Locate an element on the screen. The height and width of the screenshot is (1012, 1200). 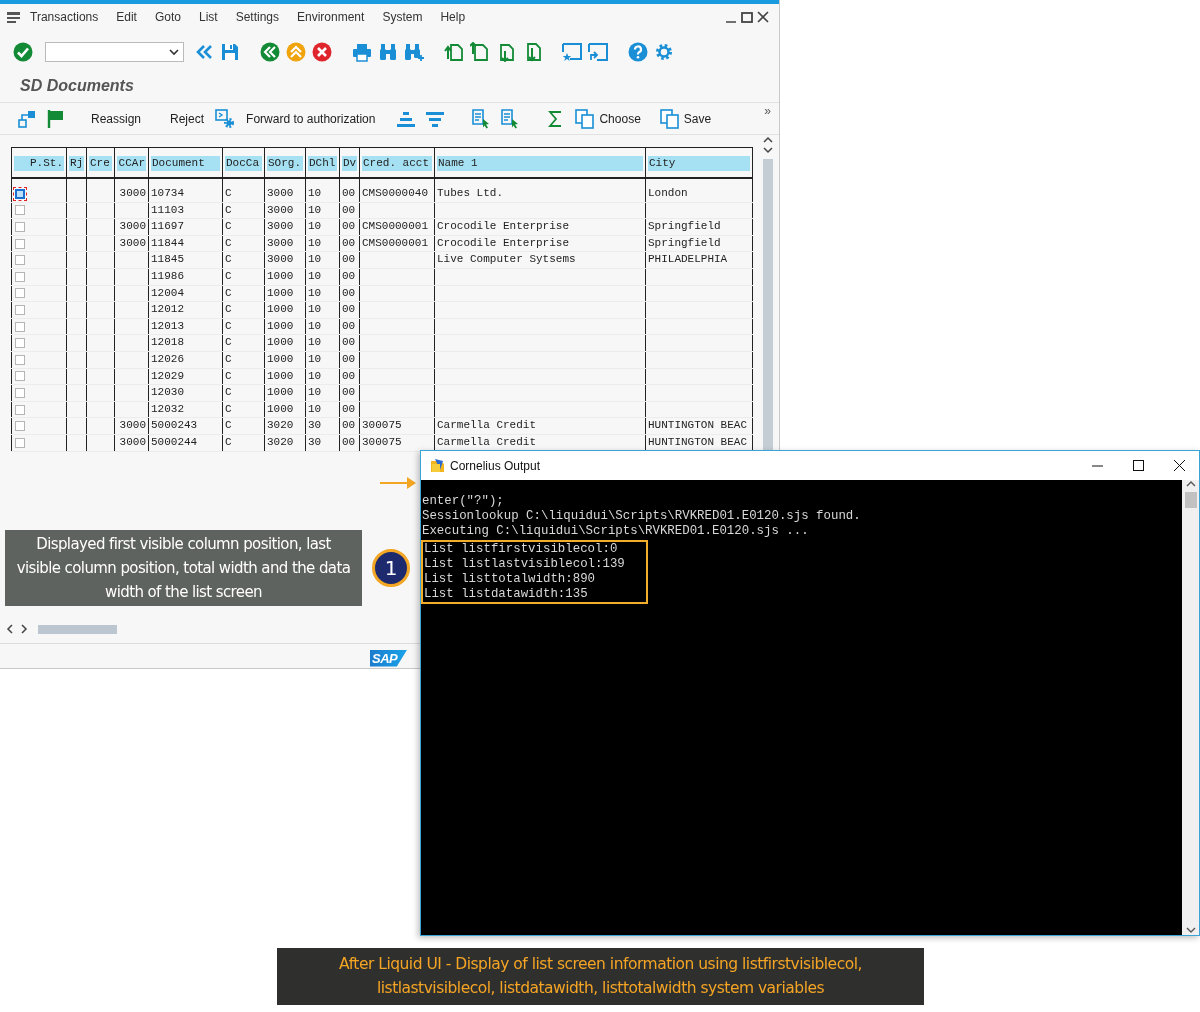
chevron-right-icon is located at coordinates (24, 629).